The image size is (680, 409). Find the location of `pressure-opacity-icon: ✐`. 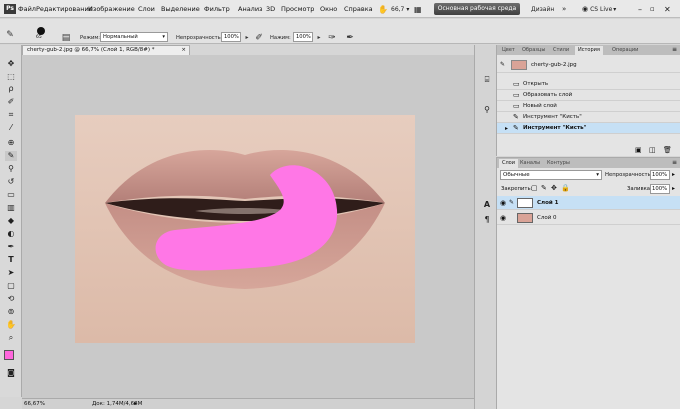

pressure-opacity-icon: ✐ is located at coordinates (259, 38).